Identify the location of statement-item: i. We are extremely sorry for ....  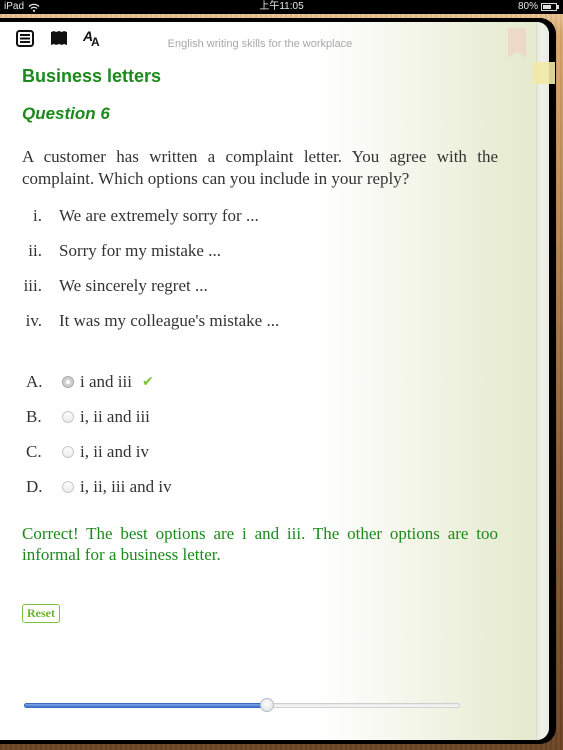
(260, 223).